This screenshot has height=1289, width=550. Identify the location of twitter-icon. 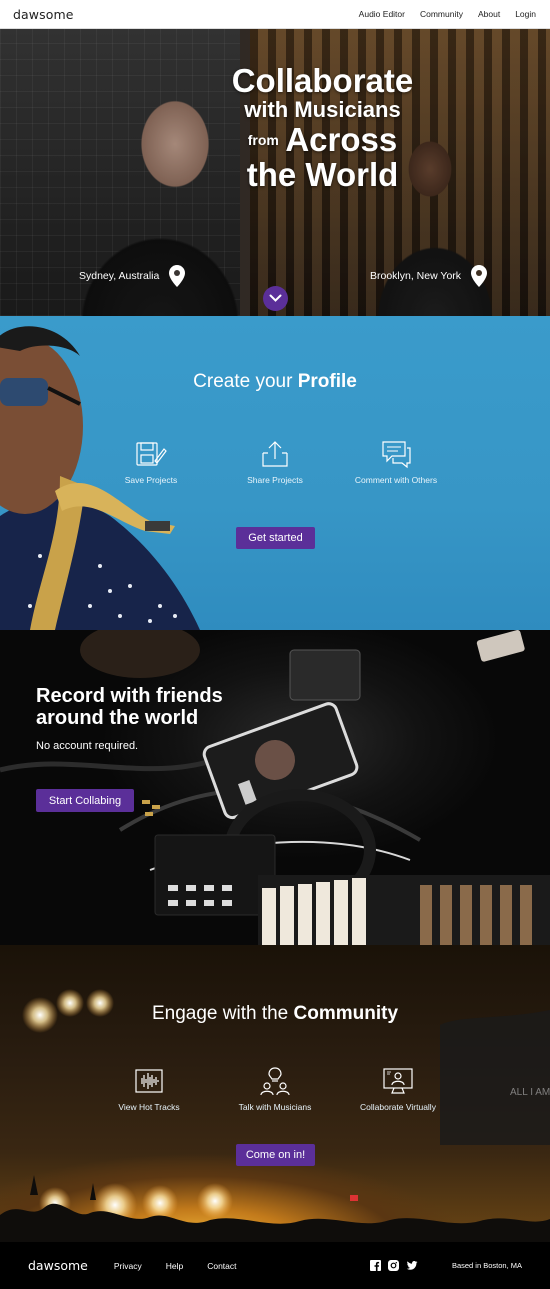
(412, 1265).